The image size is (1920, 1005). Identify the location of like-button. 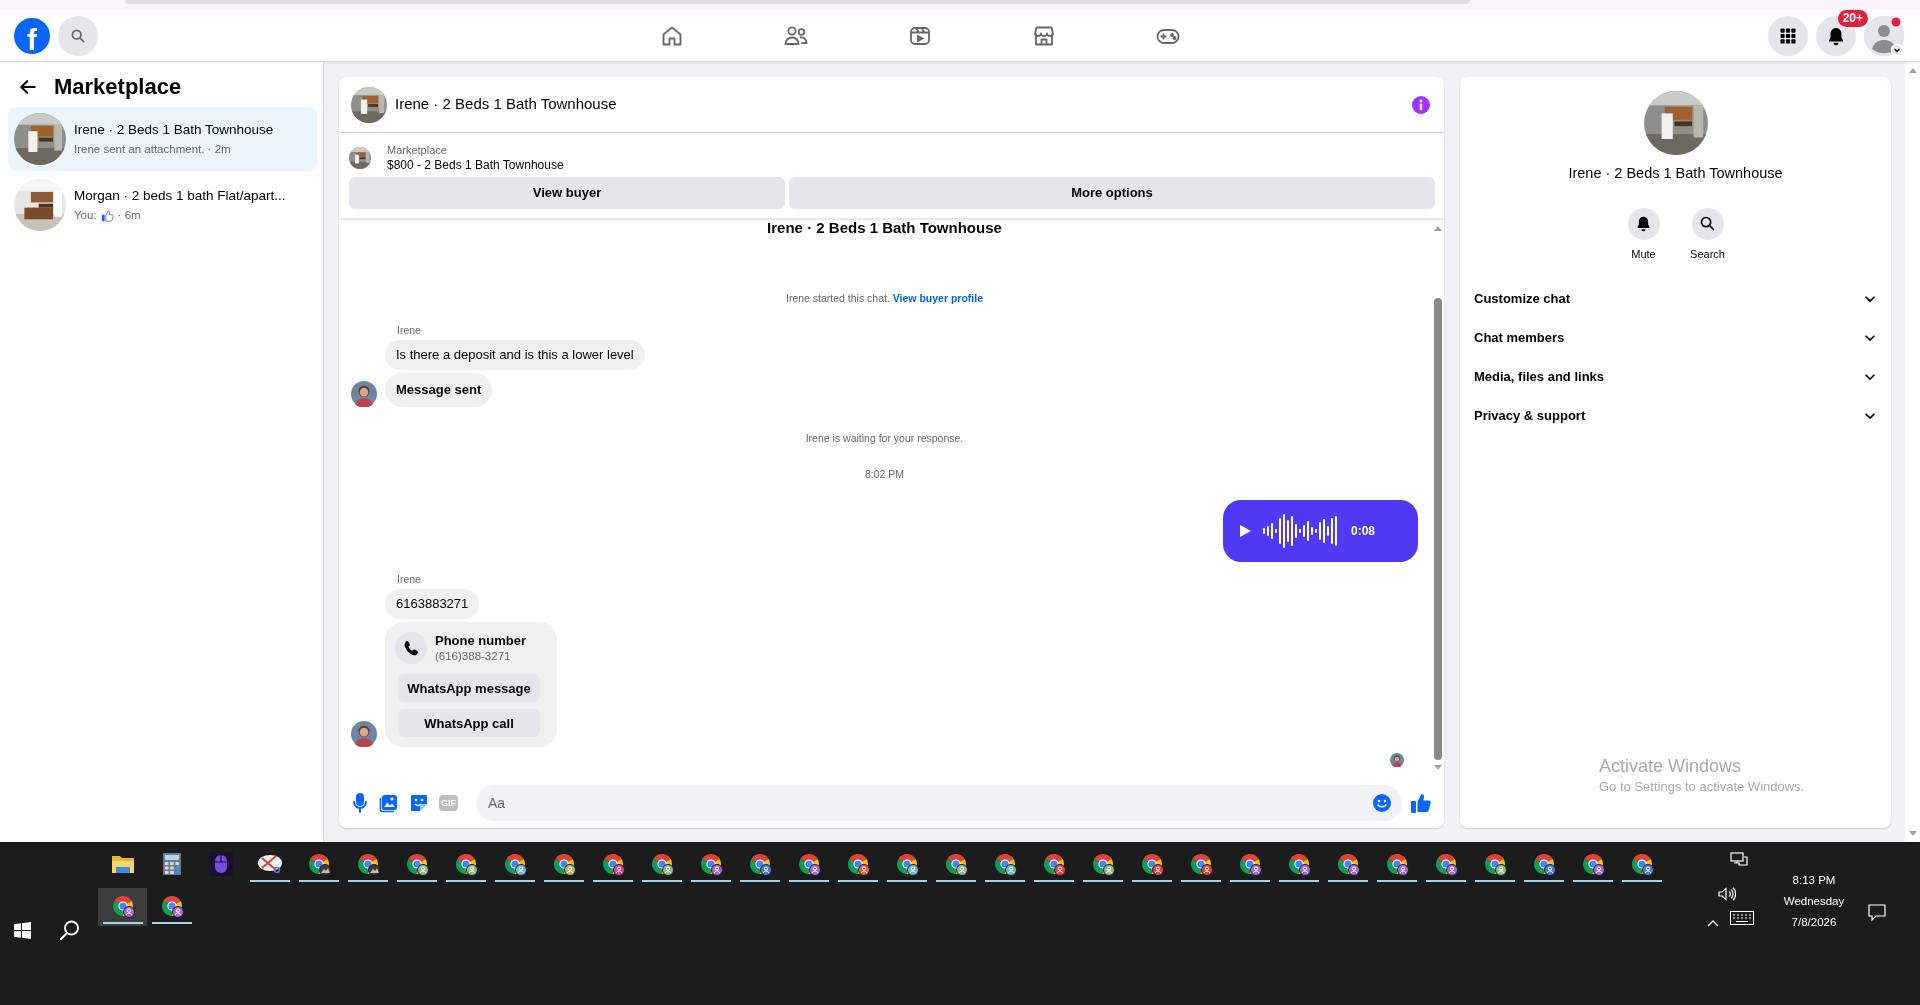
(1421, 803).